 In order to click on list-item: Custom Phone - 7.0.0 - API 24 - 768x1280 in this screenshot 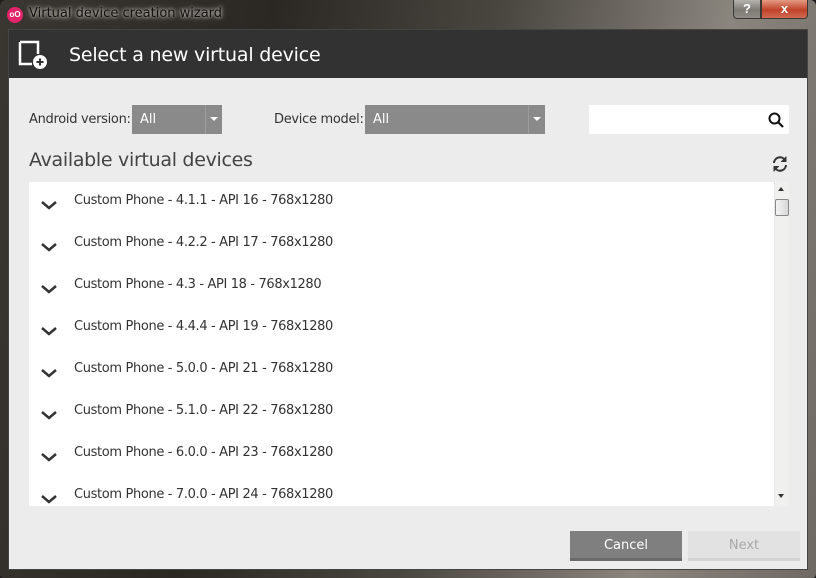, I will do `click(401, 491)`.